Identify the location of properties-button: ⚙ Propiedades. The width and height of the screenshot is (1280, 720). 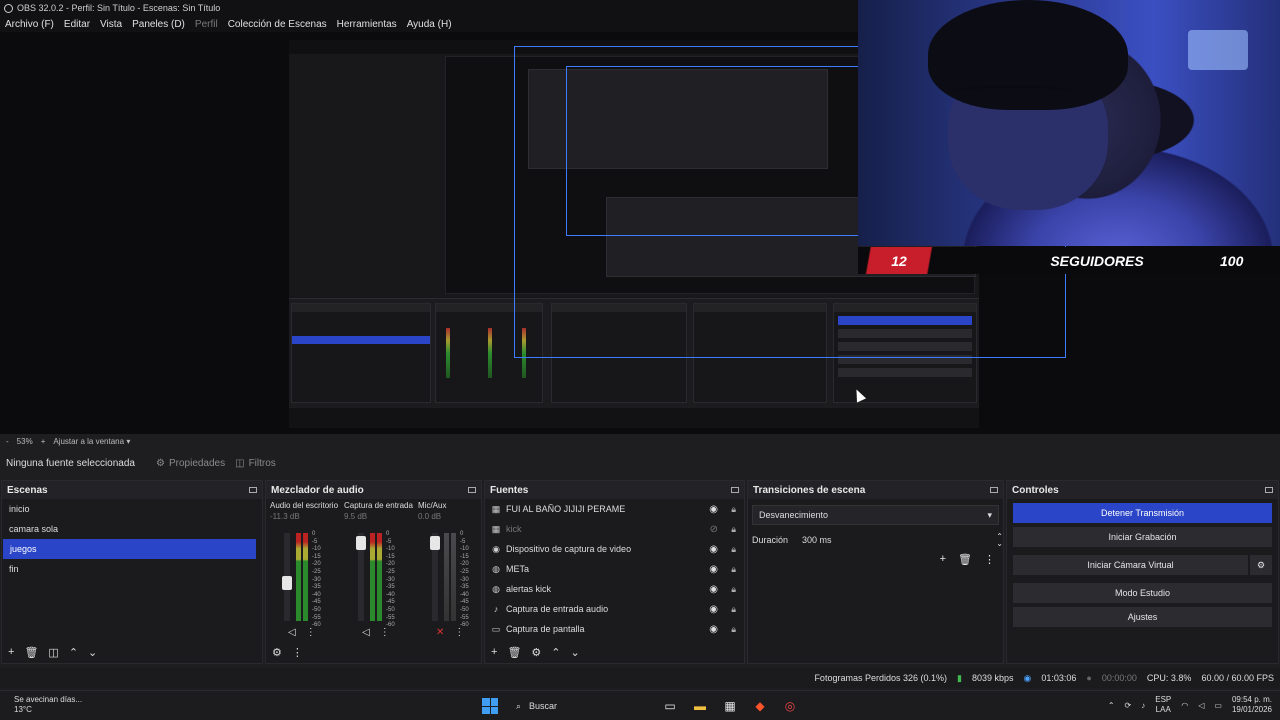
(190, 463).